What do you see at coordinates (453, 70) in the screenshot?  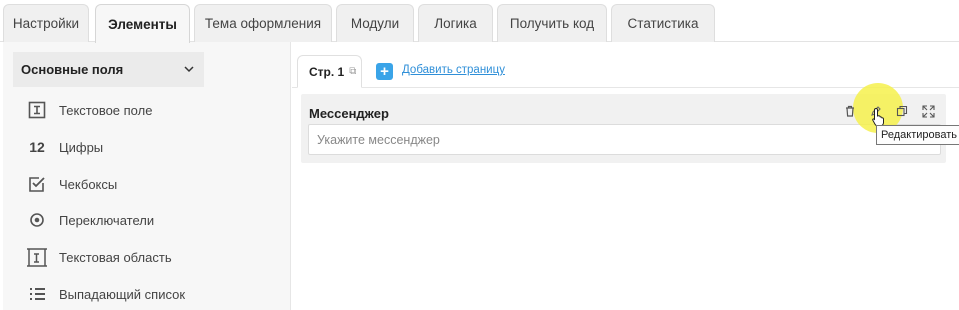 I see `add-page-link: Добавить страницу` at bounding box center [453, 70].